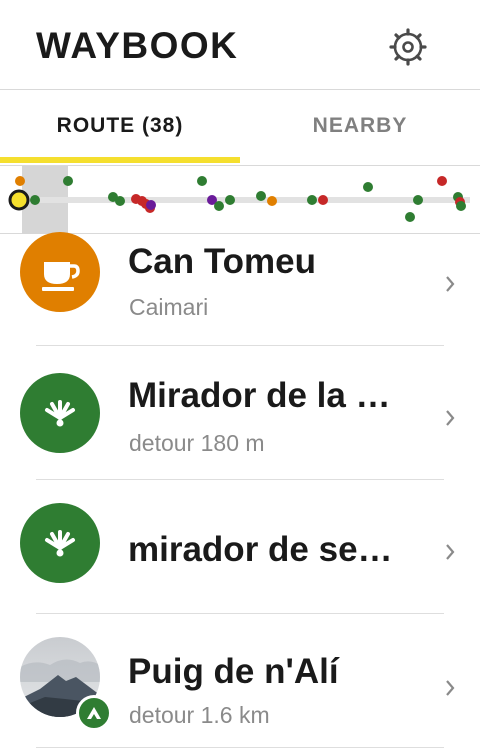 This screenshot has width=480, height=752. I want to click on gear-icon, so click(408, 47).